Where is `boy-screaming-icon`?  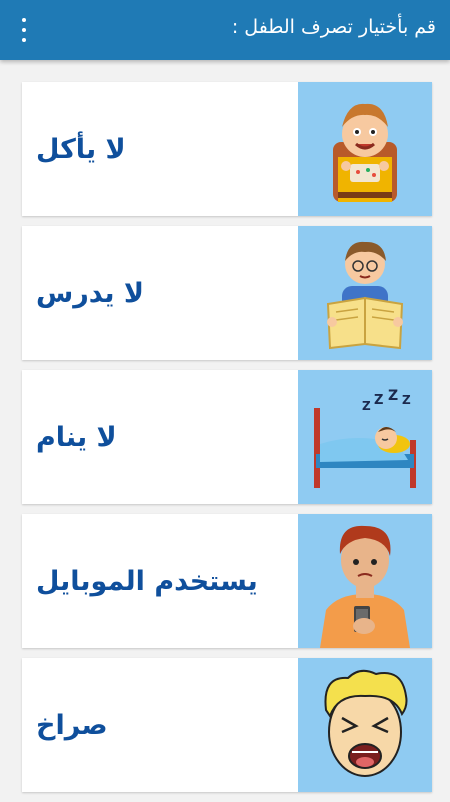
boy-screaming-icon is located at coordinates (365, 725).